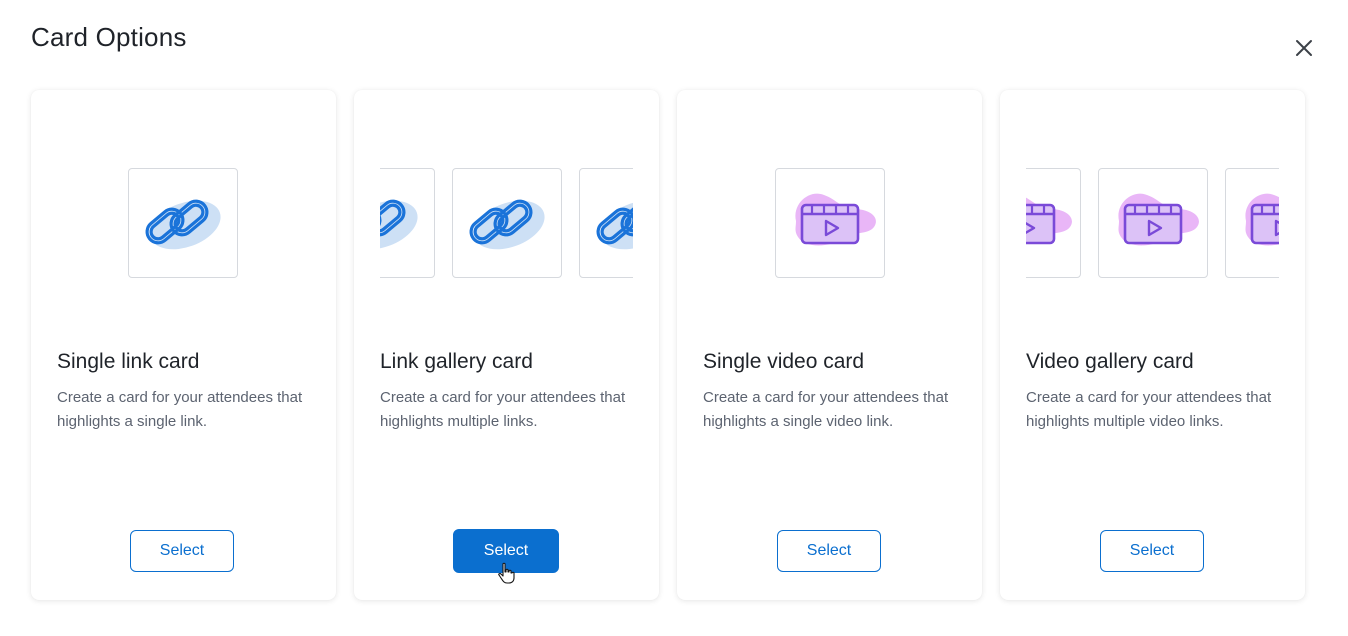  Describe the element at coordinates (109, 37) in the screenshot. I see `dialog-title: Card Options` at that location.